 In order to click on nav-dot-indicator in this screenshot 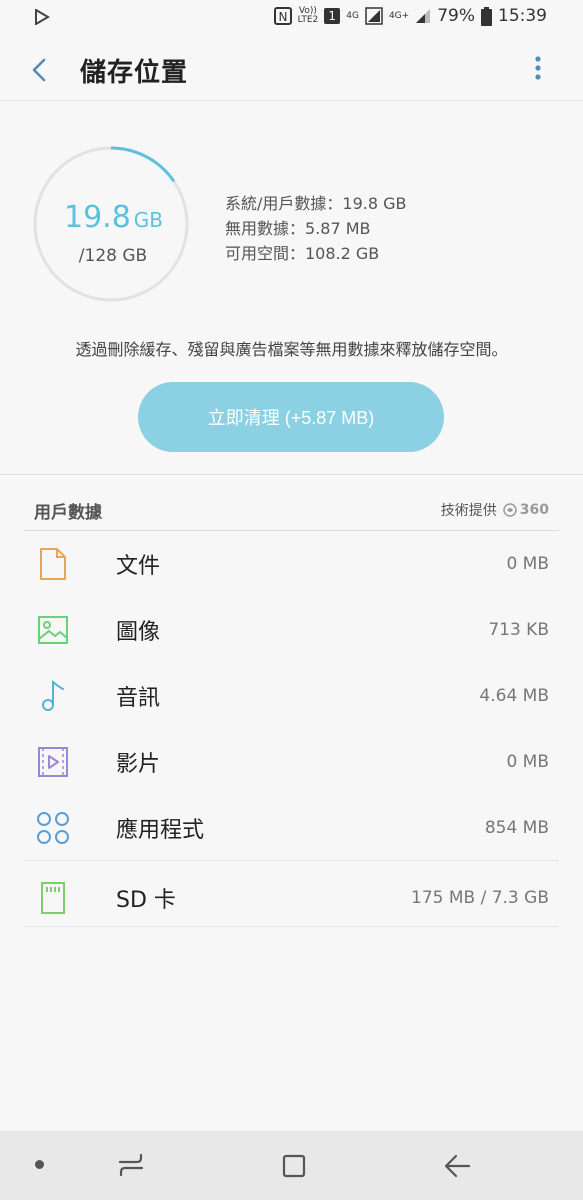, I will do `click(39, 1164)`.